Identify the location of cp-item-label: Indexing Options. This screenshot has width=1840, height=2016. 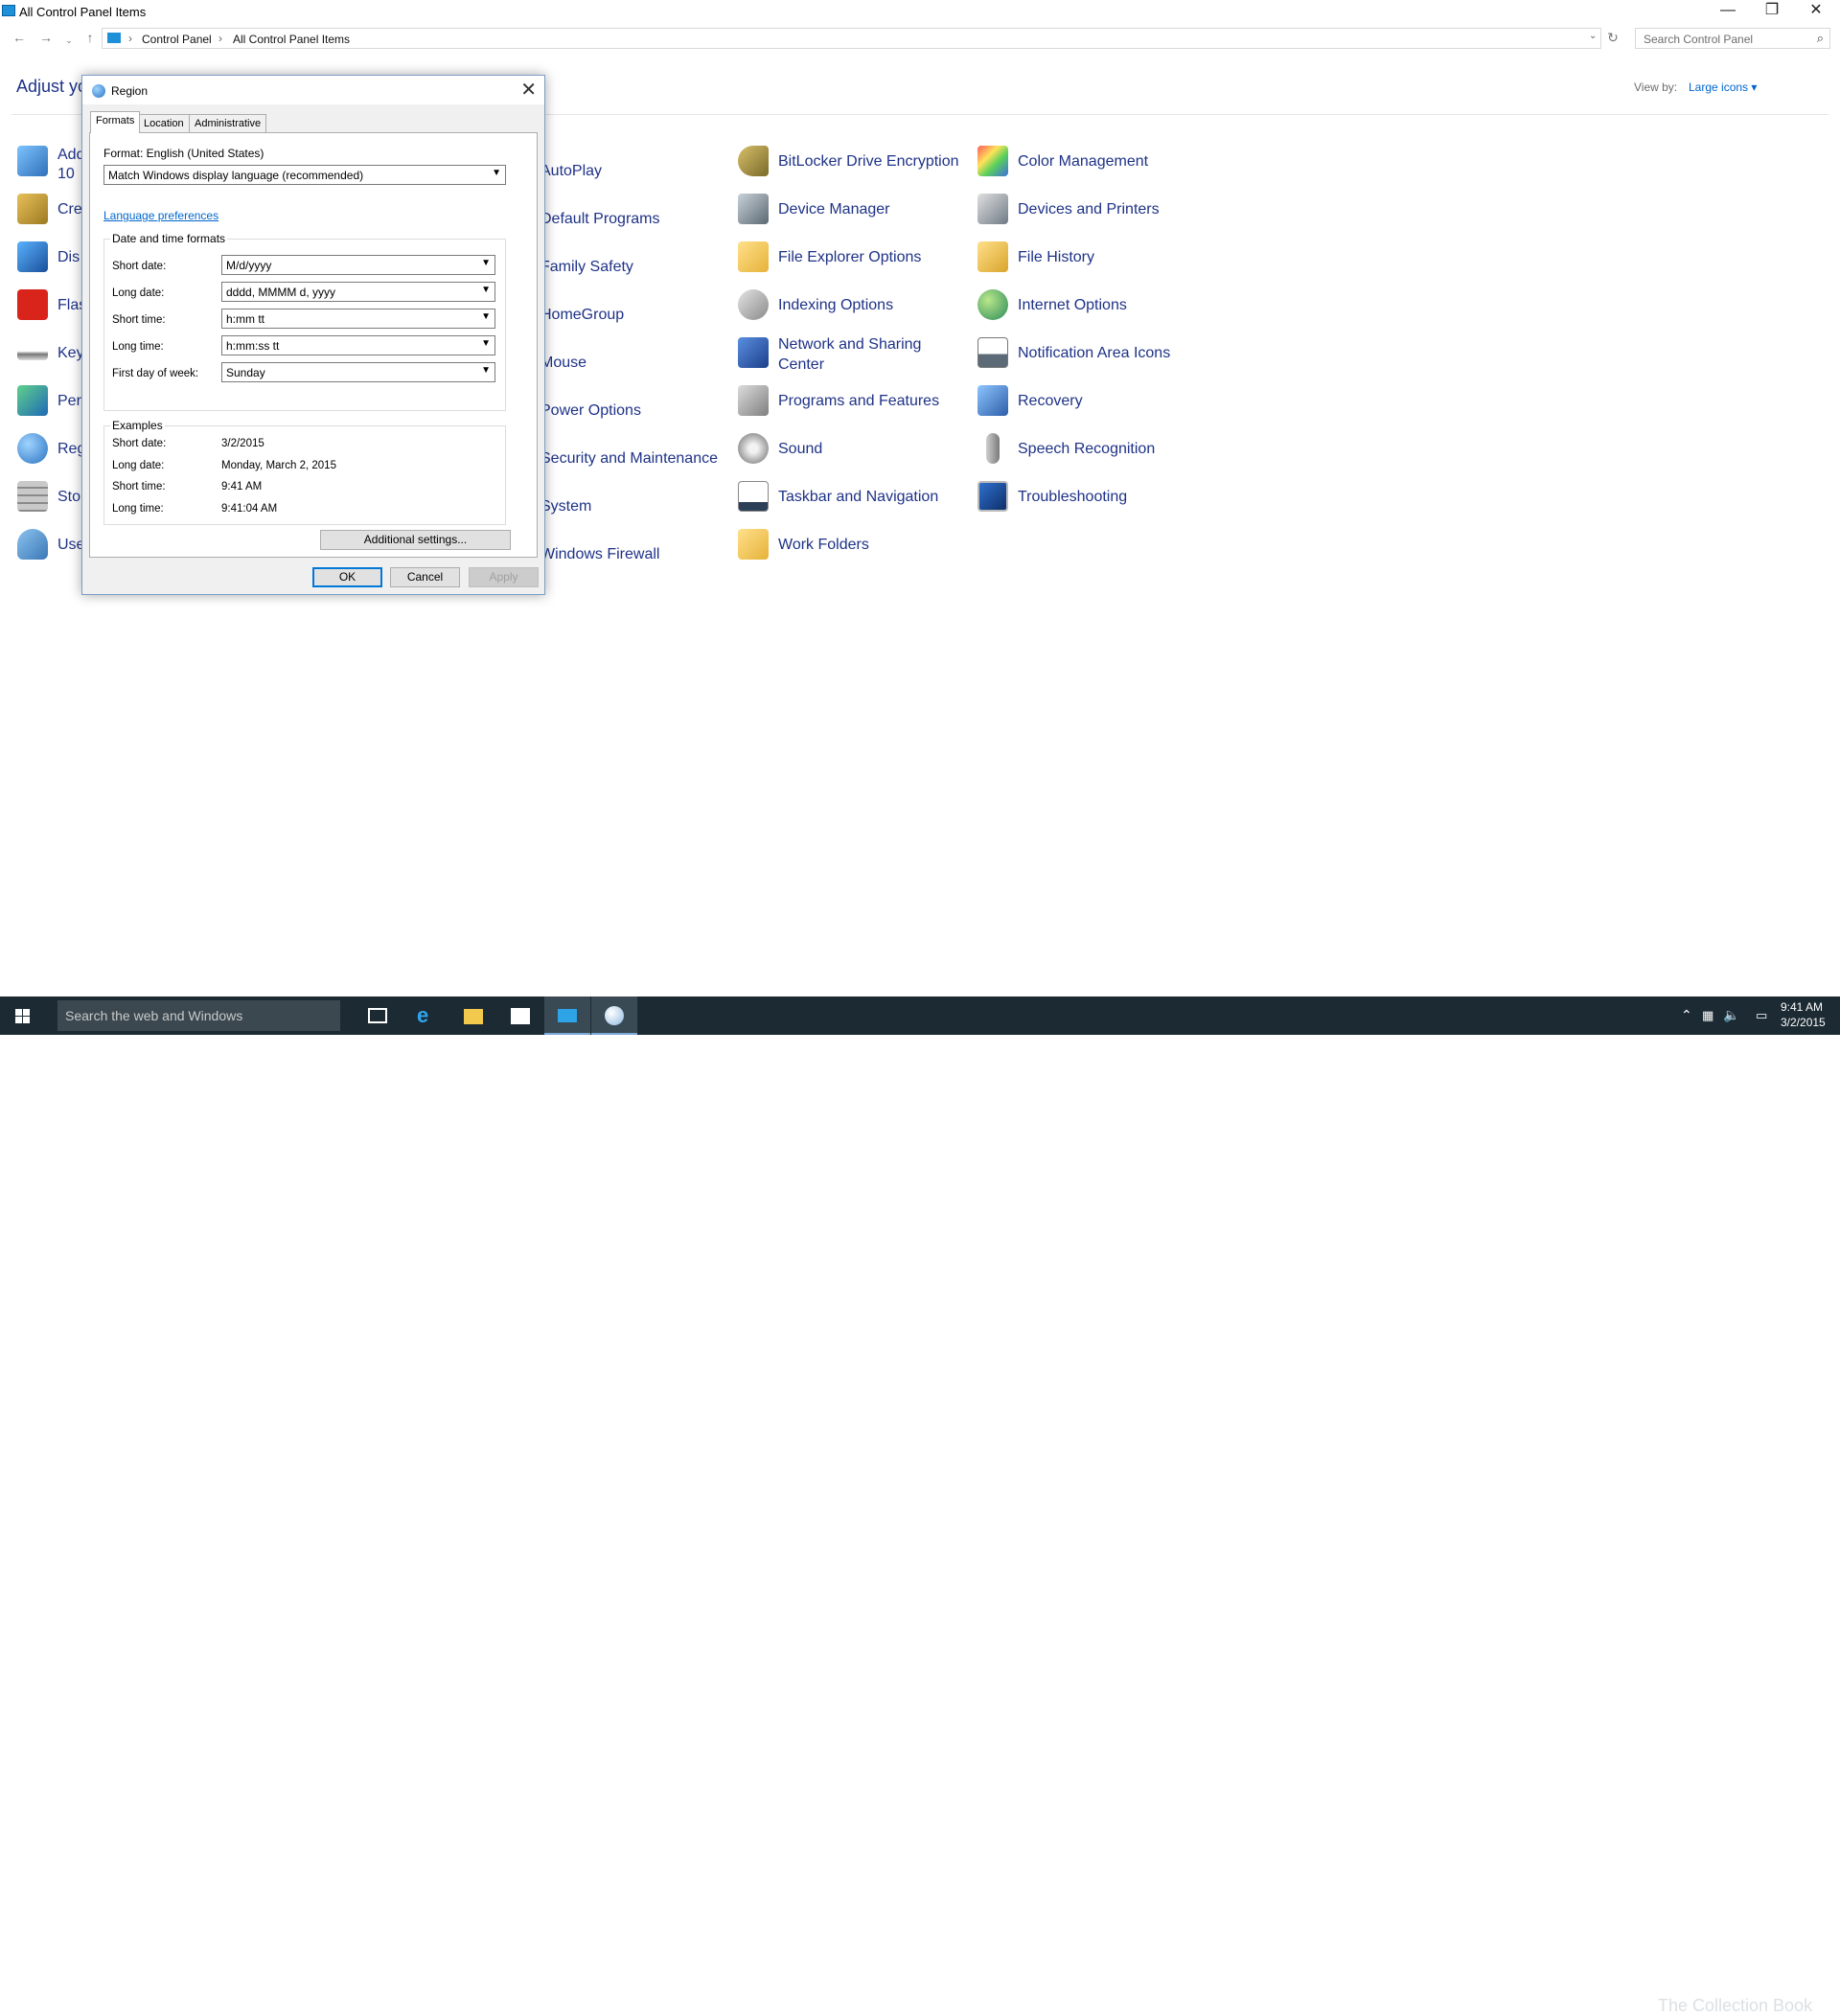
(836, 305).